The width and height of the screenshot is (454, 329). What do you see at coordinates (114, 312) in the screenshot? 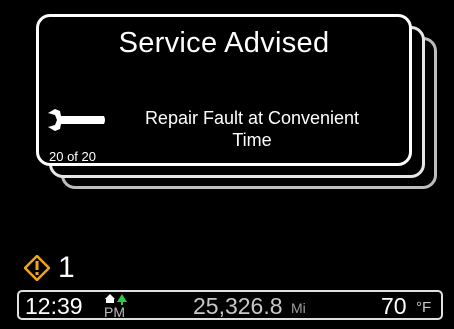
I see `ampm-label: PM` at bounding box center [114, 312].